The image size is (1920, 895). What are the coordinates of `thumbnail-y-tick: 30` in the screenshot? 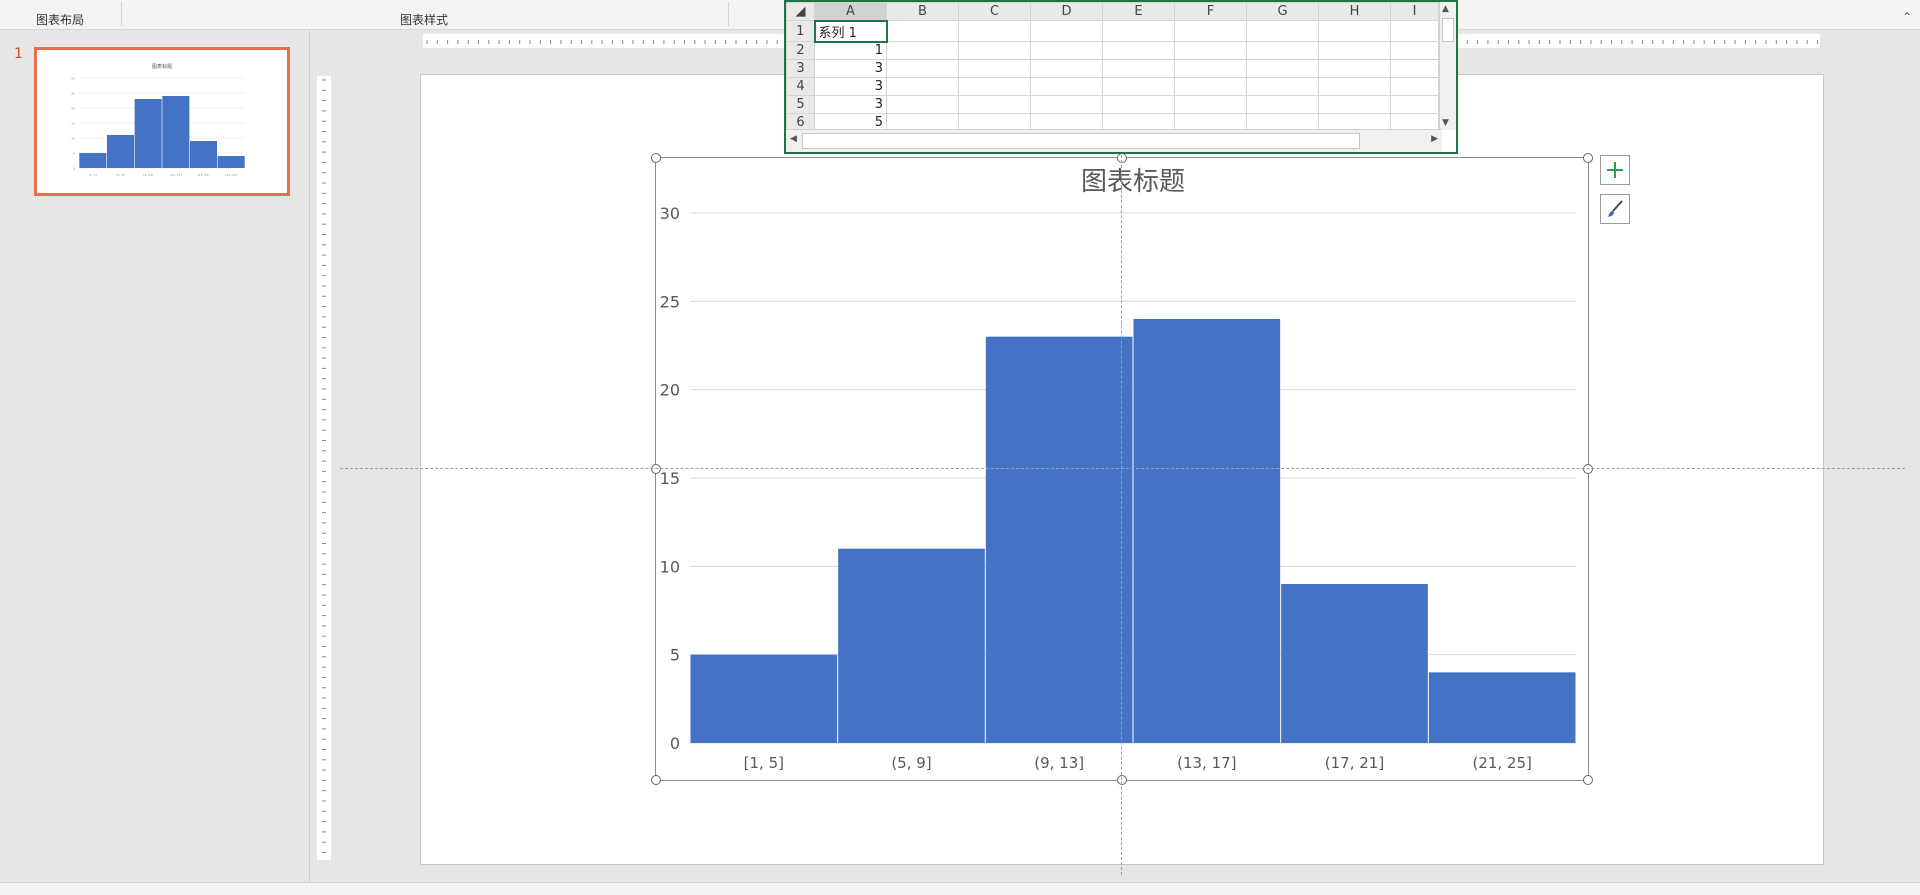 It's located at (73, 79).